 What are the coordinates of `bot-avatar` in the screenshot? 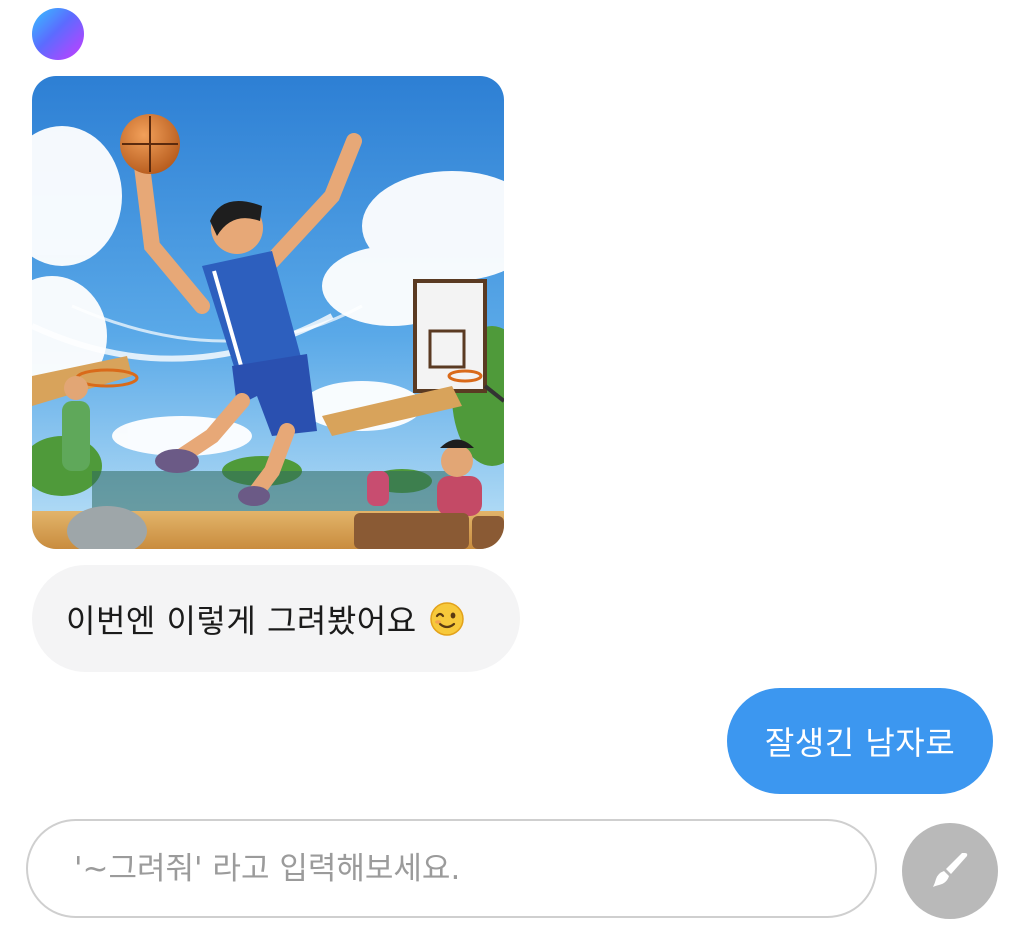 It's located at (58, 34).